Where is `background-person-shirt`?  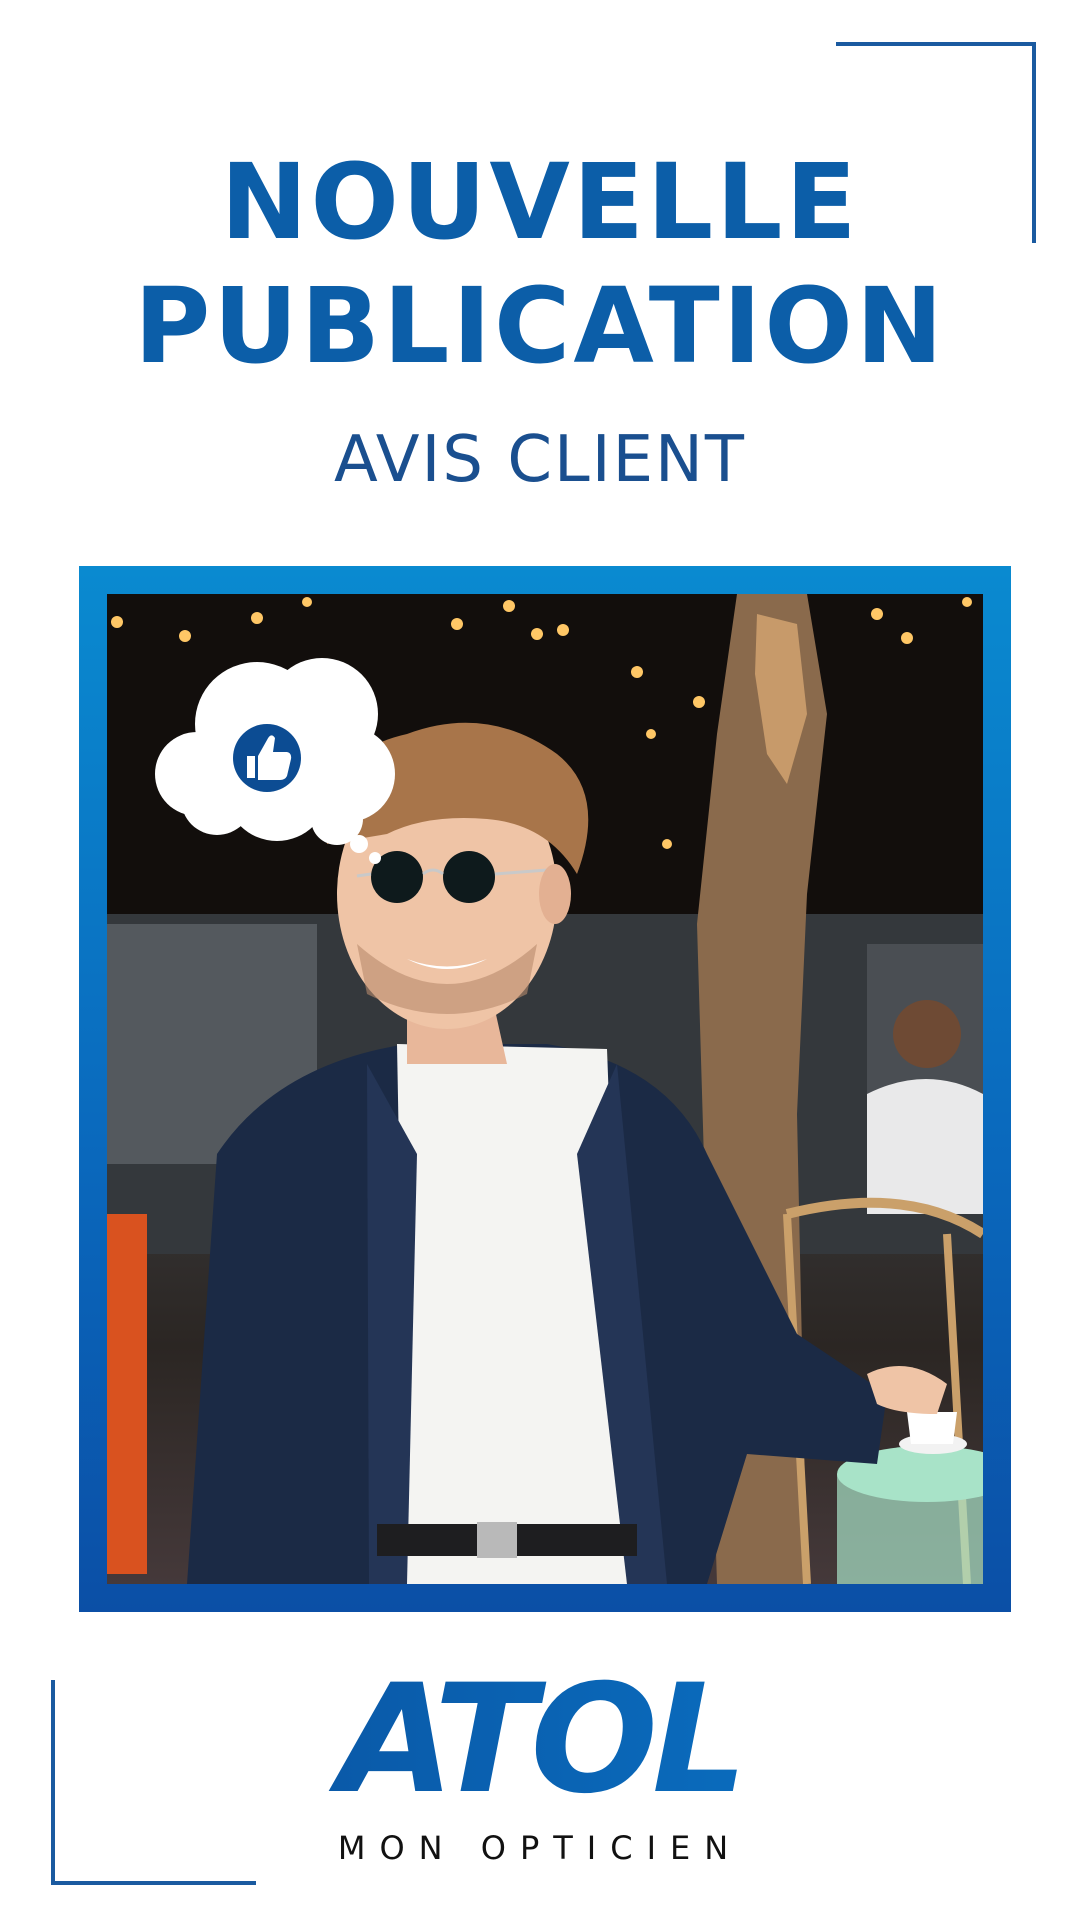 background-person-shirt is located at coordinates (925, 1146).